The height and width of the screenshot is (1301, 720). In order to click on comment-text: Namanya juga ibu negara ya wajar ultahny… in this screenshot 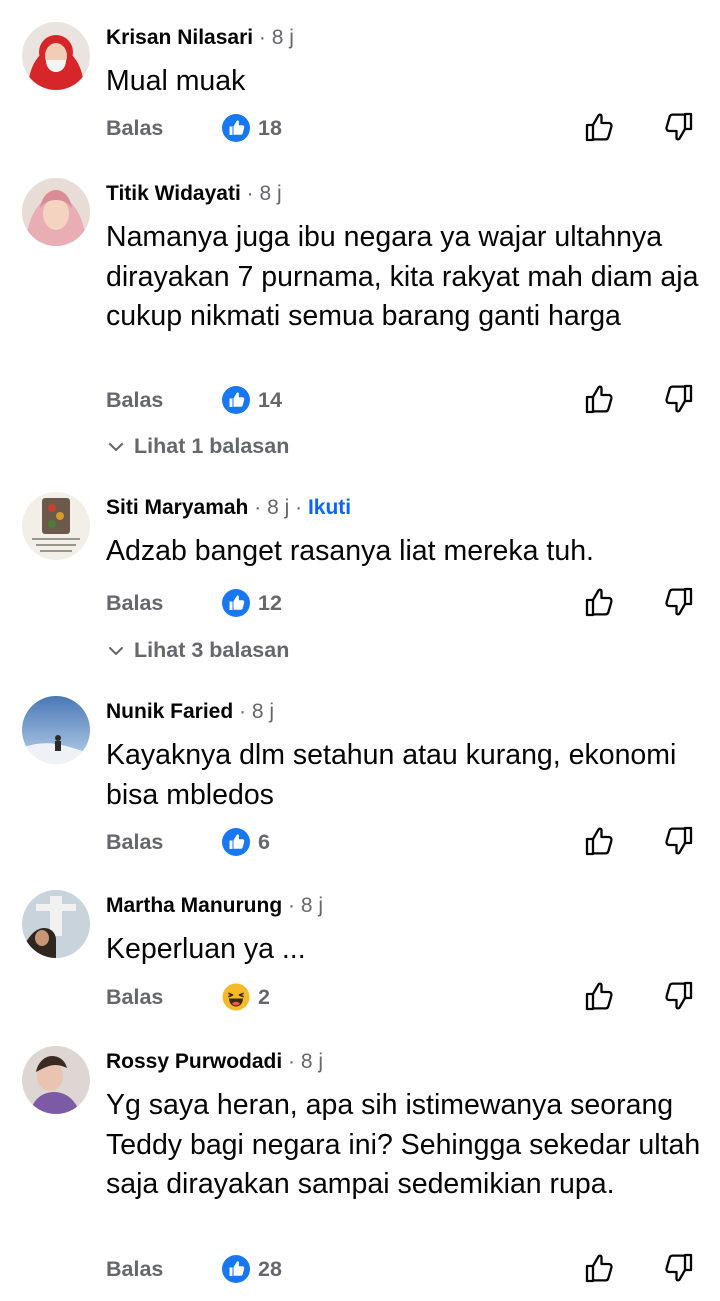, I will do `click(402, 276)`.